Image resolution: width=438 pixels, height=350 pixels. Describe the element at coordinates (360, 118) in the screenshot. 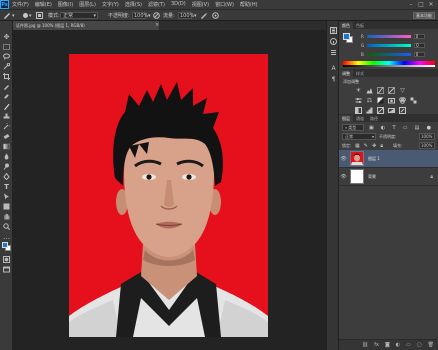

I see `tab-channels: 通道` at that location.